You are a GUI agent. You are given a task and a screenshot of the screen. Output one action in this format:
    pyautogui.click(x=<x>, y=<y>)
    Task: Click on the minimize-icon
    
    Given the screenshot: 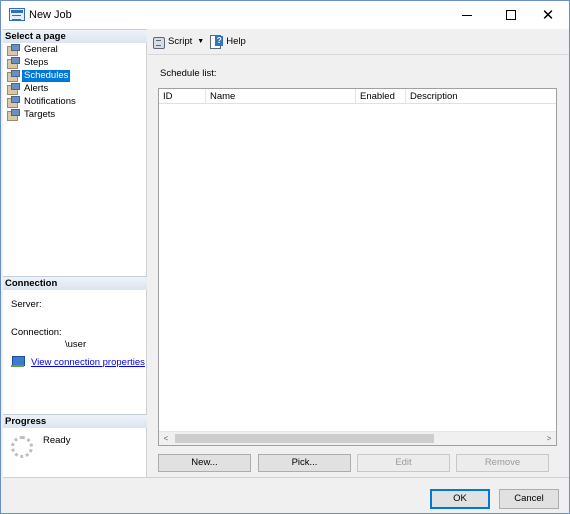 What is the action you would take?
    pyautogui.click(x=467, y=15)
    